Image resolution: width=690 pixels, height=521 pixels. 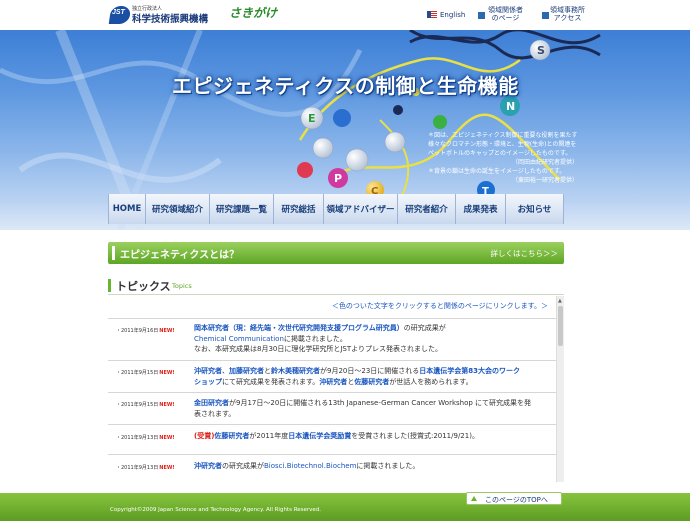 What do you see at coordinates (269, 436) in the screenshot?
I see `topic-text-part: が2011年度` at bounding box center [269, 436].